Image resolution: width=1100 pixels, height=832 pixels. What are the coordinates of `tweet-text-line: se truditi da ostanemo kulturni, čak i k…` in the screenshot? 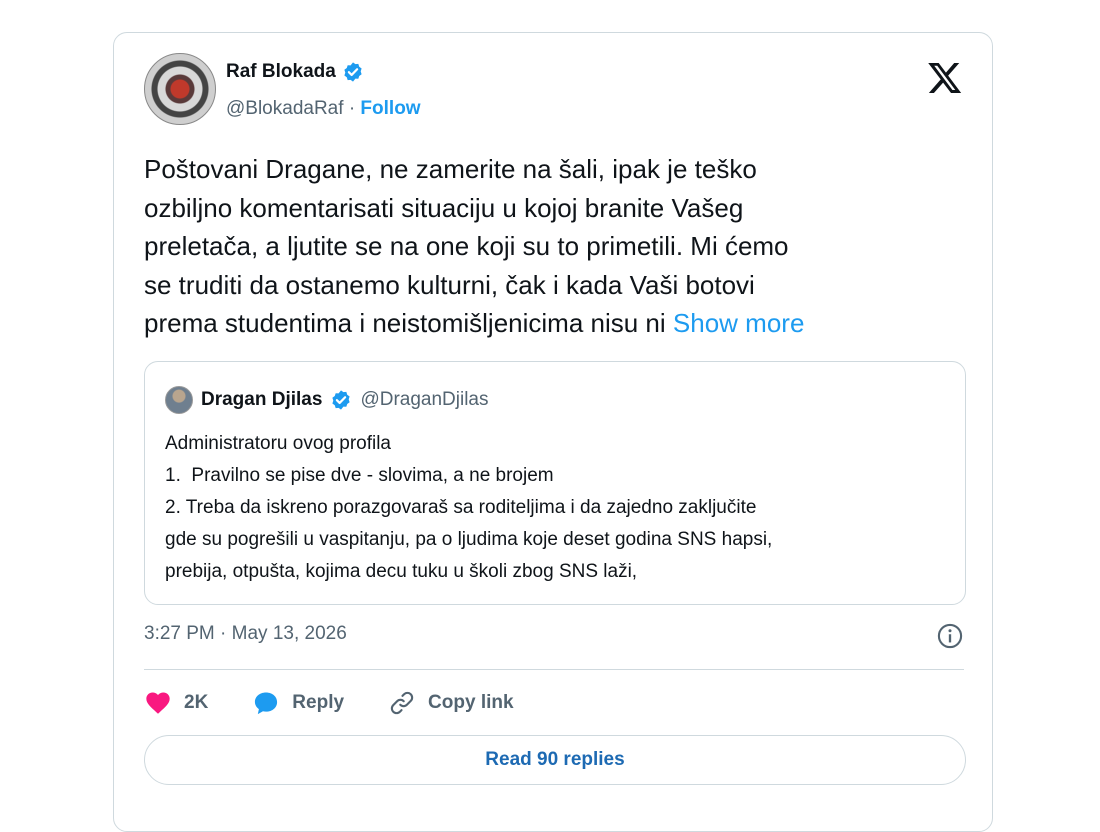 It's located at (449, 284).